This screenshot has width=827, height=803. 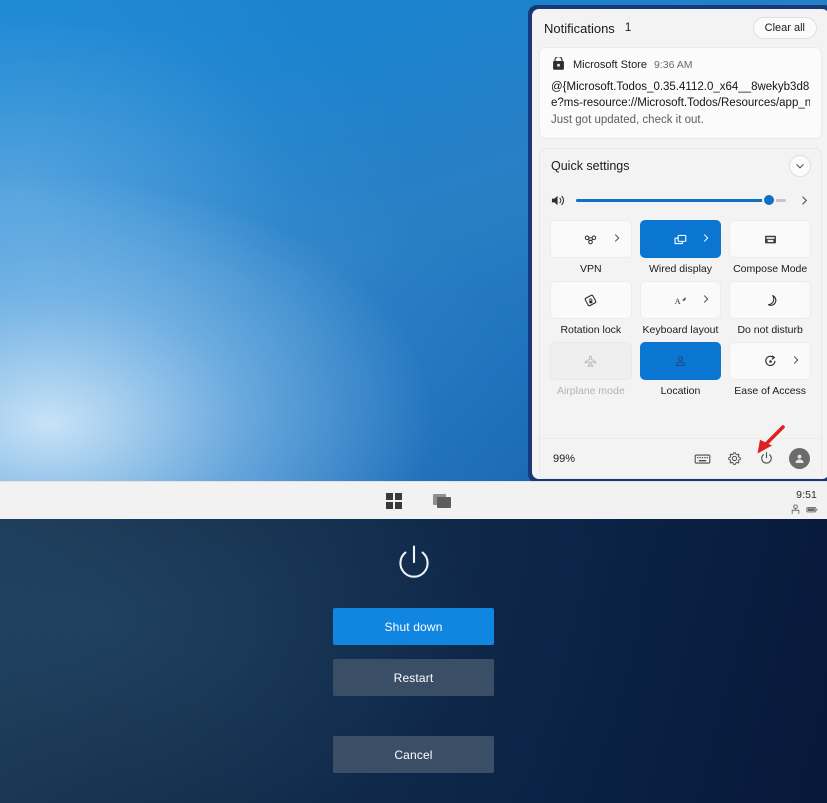 I want to click on ease-of-access-tile-button, so click(x=770, y=361).